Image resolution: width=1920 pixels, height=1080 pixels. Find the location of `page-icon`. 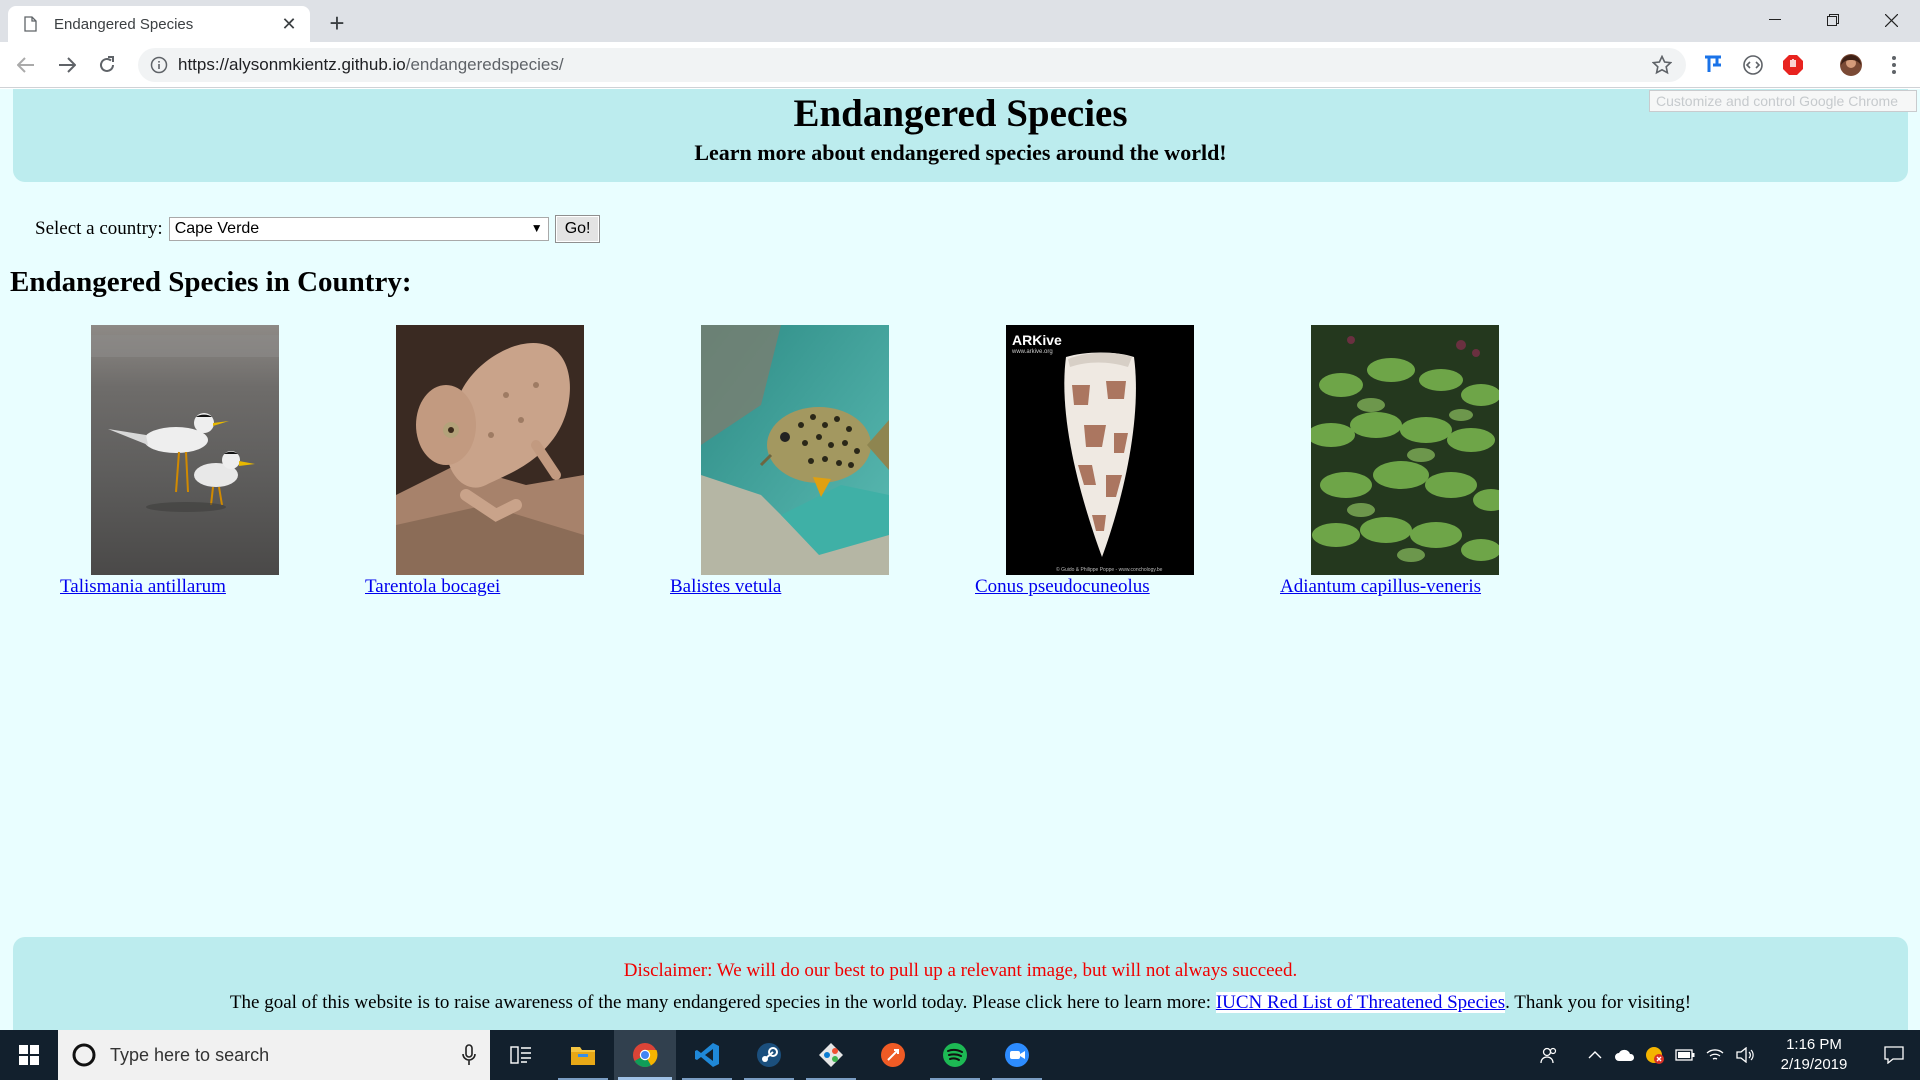

page-icon is located at coordinates (32, 24).